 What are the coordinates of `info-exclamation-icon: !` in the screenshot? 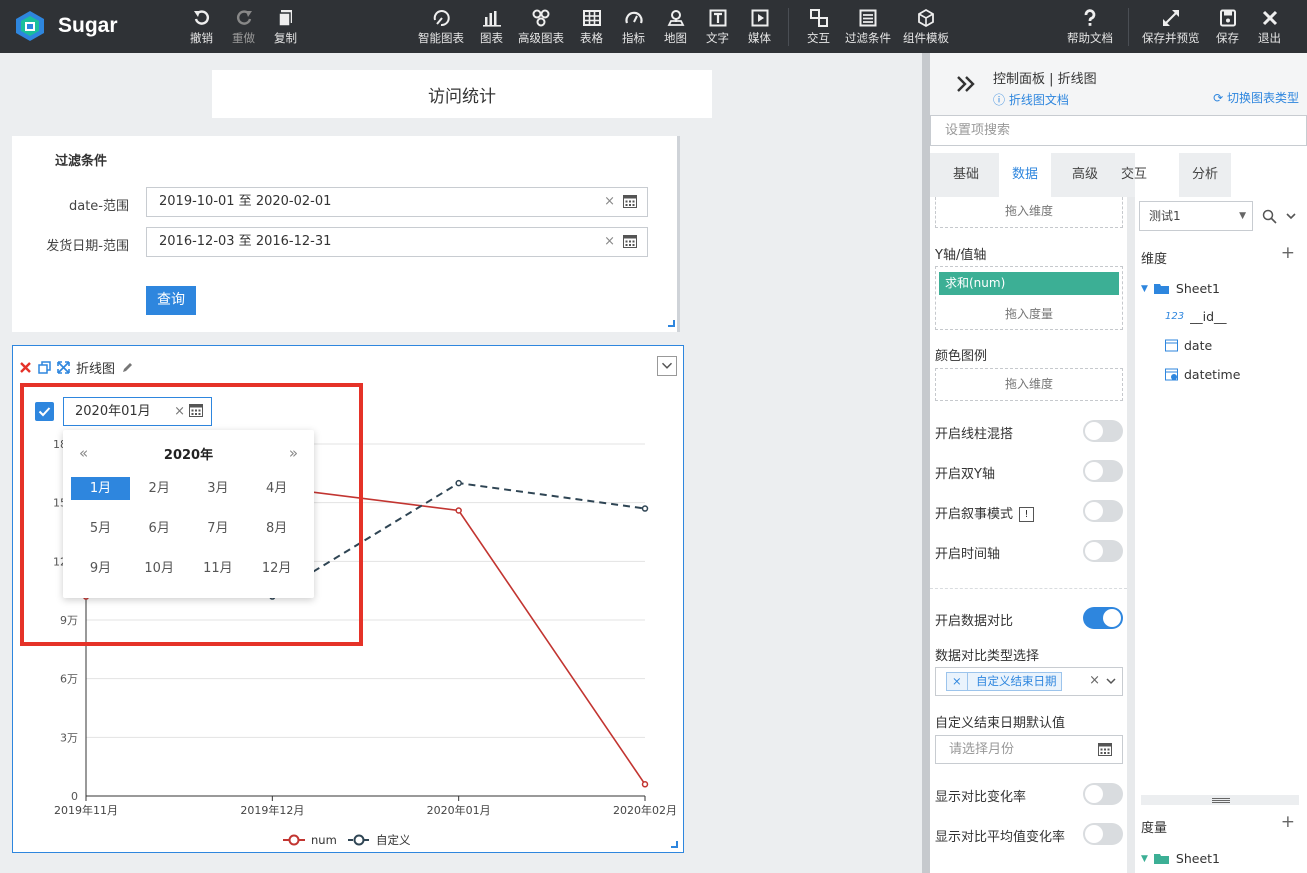 It's located at (1027, 514).